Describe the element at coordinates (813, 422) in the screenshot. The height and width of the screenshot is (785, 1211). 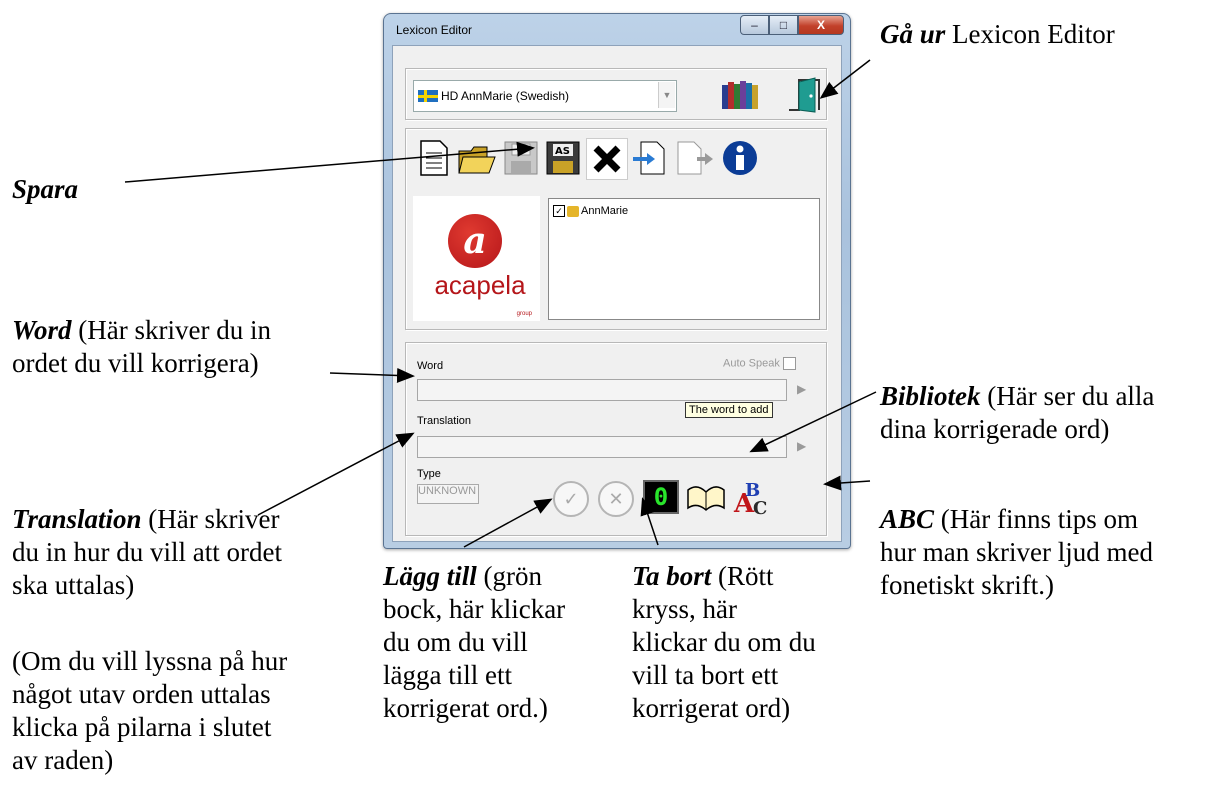
I see `arrow-library` at that location.